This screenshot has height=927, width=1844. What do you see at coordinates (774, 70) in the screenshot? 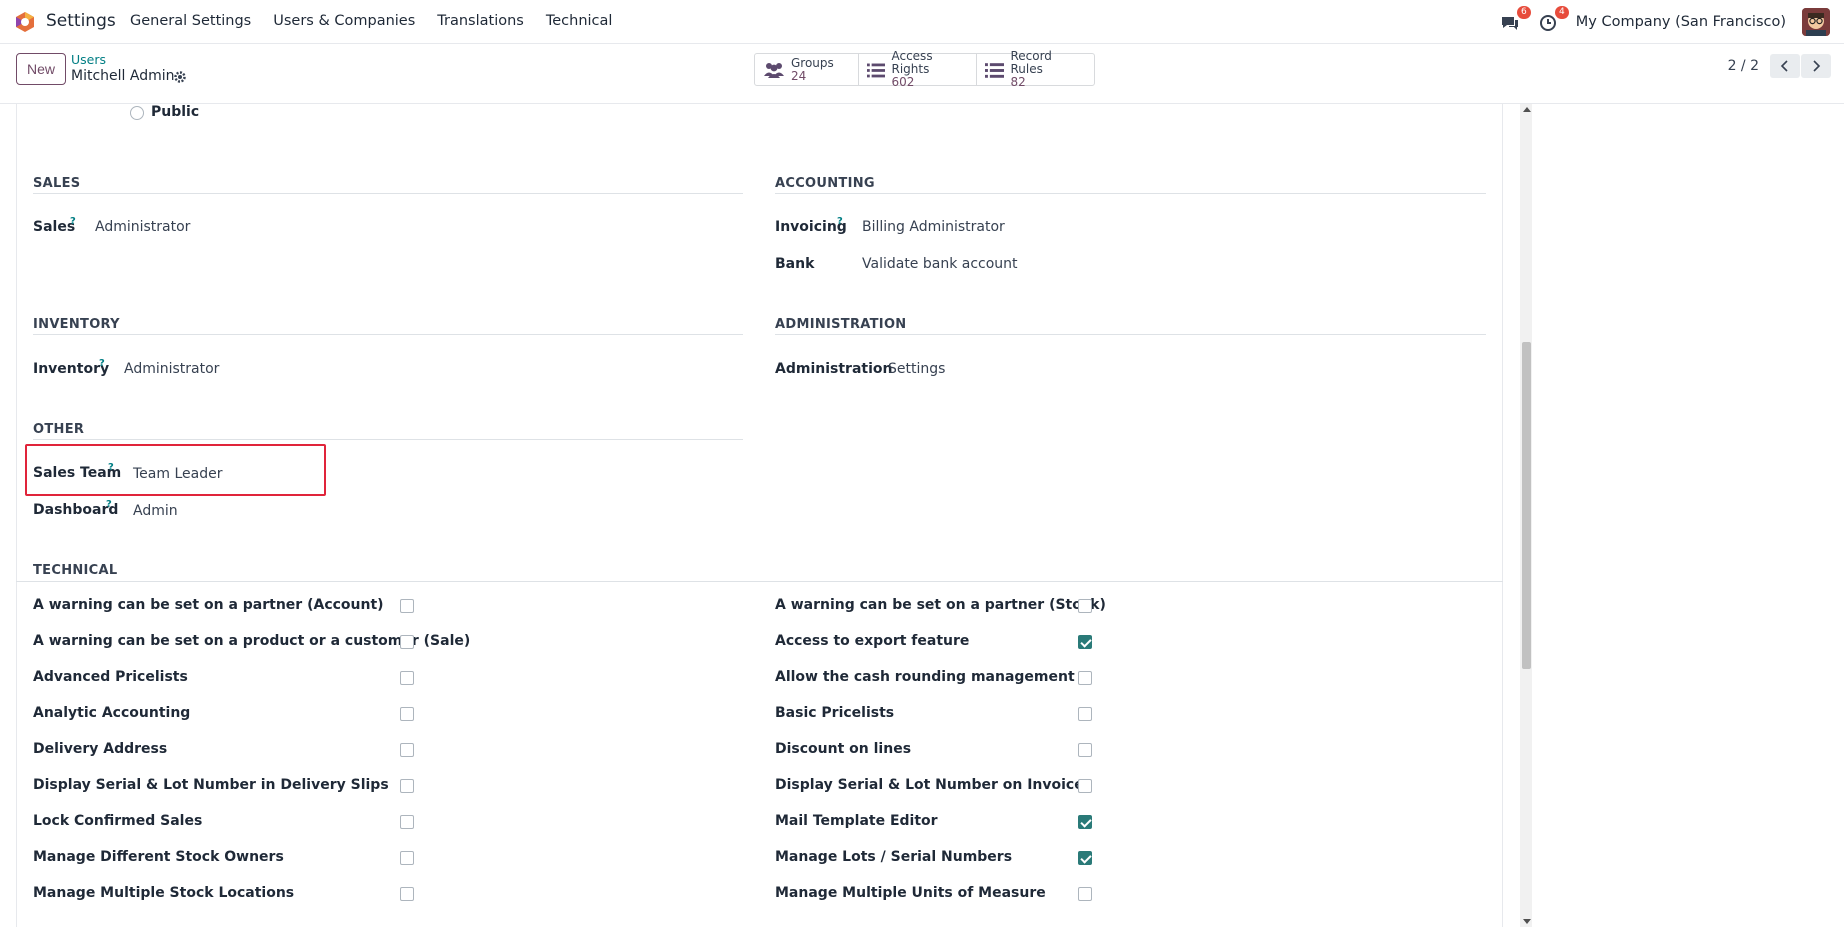
I see `users-icon` at bounding box center [774, 70].